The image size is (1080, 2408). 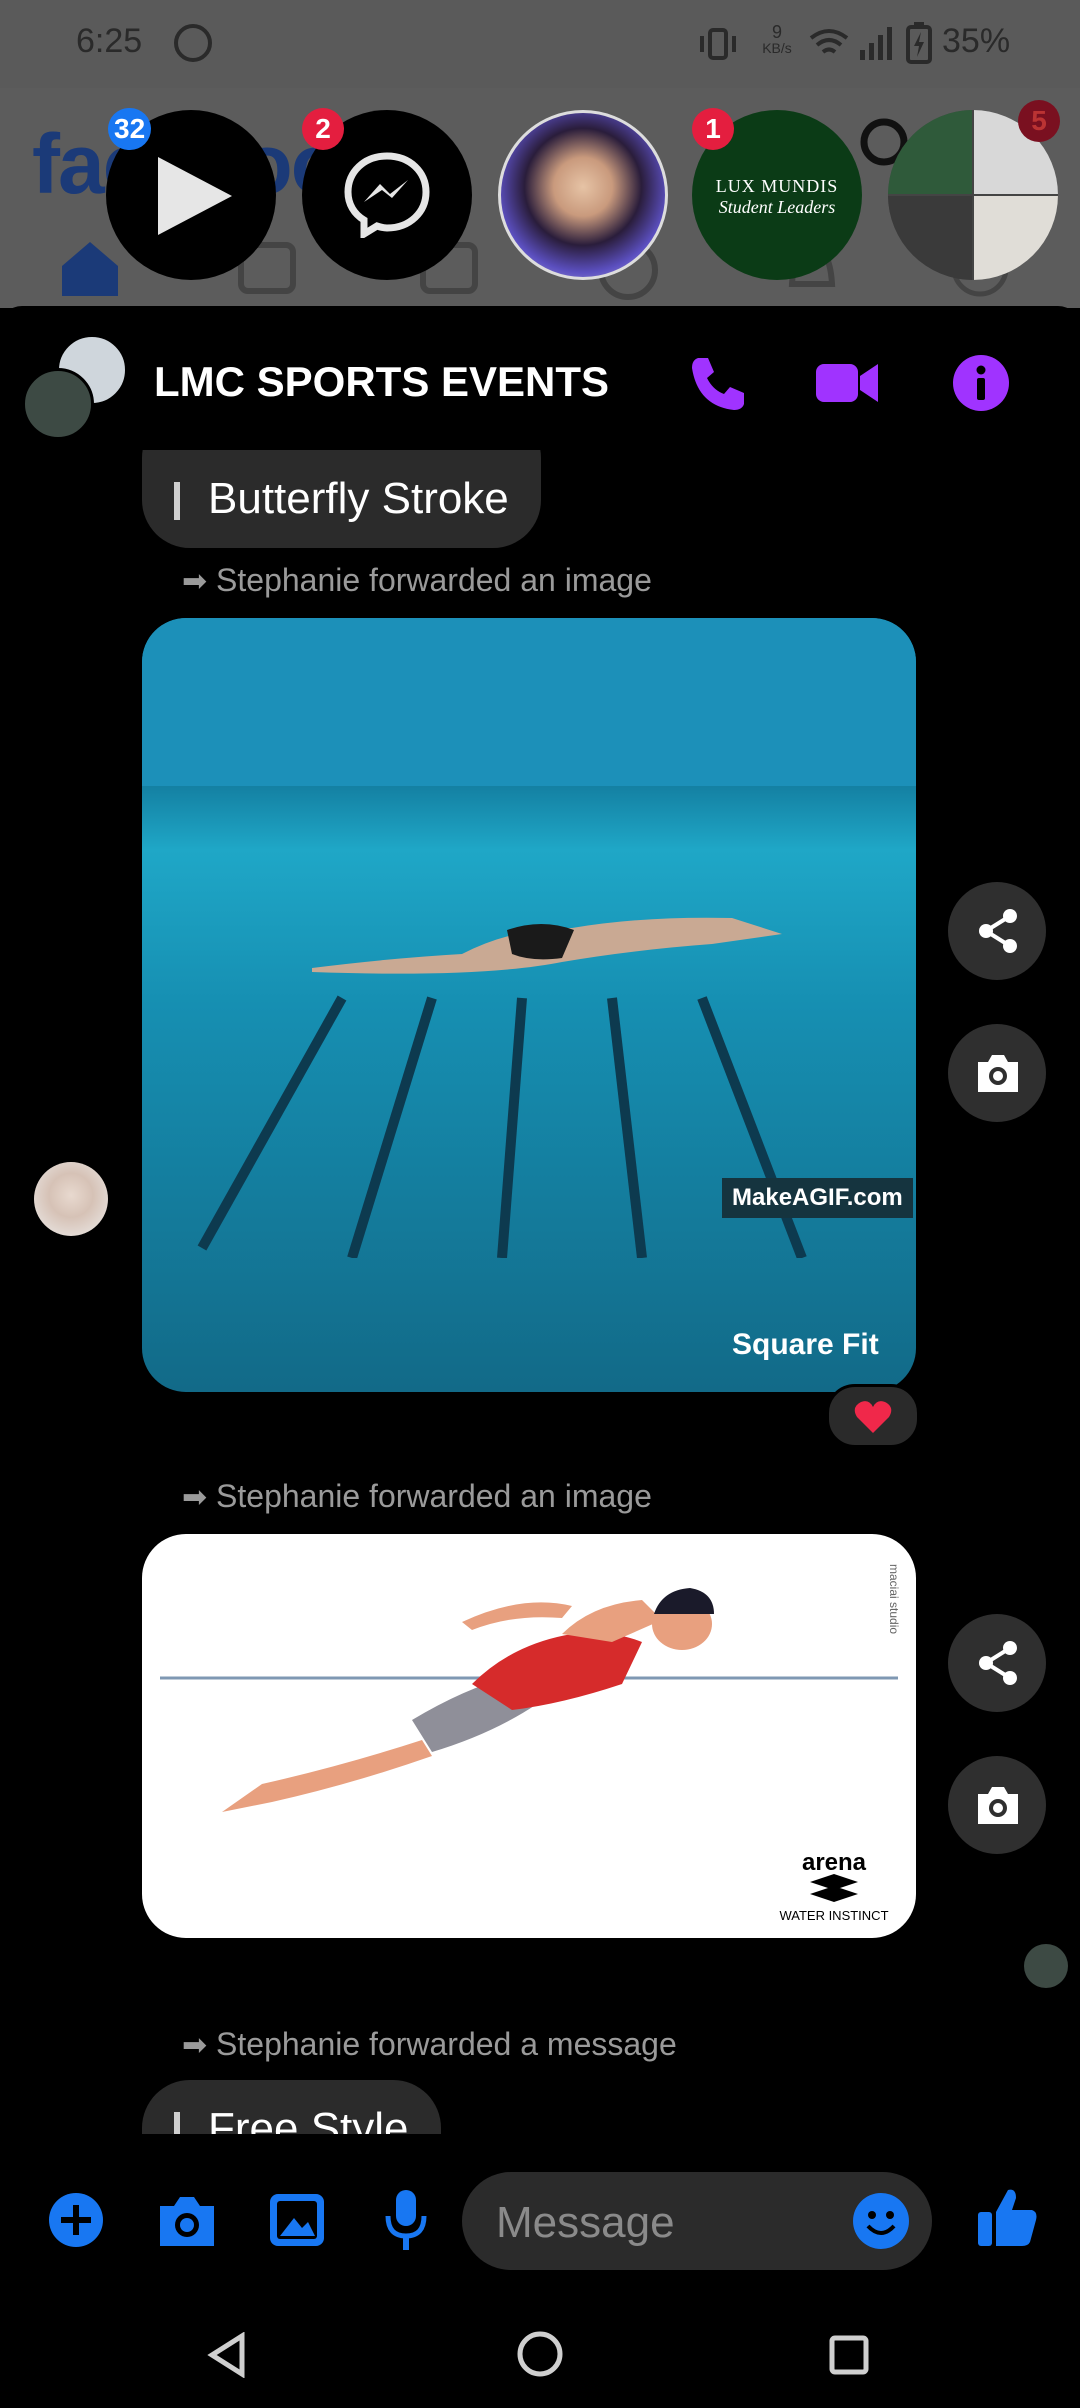 I want to click on illustration-tagline: WATER INSTINCT, so click(x=833, y=1915).